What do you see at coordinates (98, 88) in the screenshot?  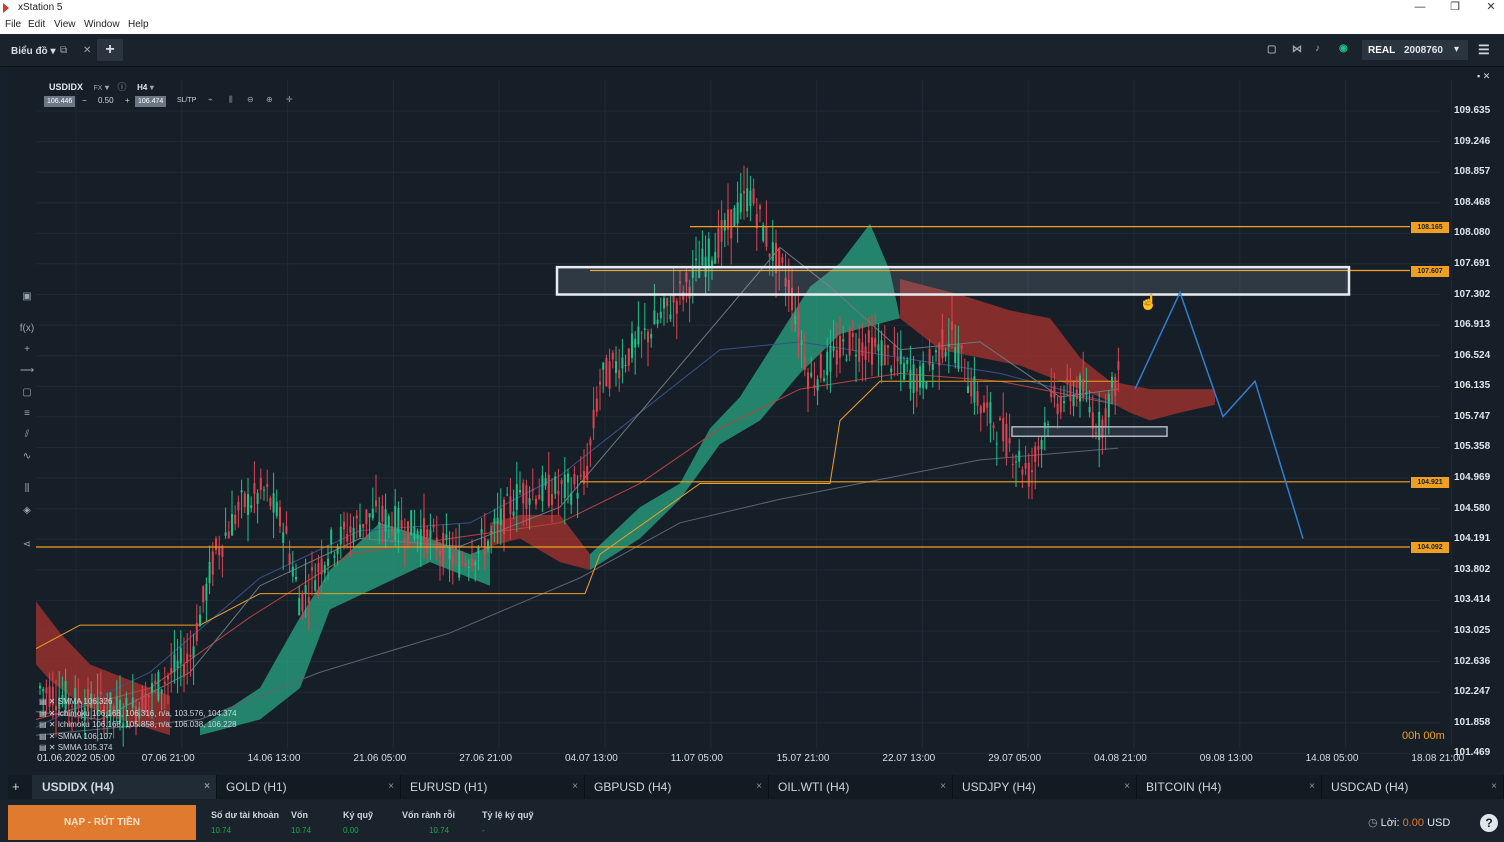 I see `market-badge: FX` at bounding box center [98, 88].